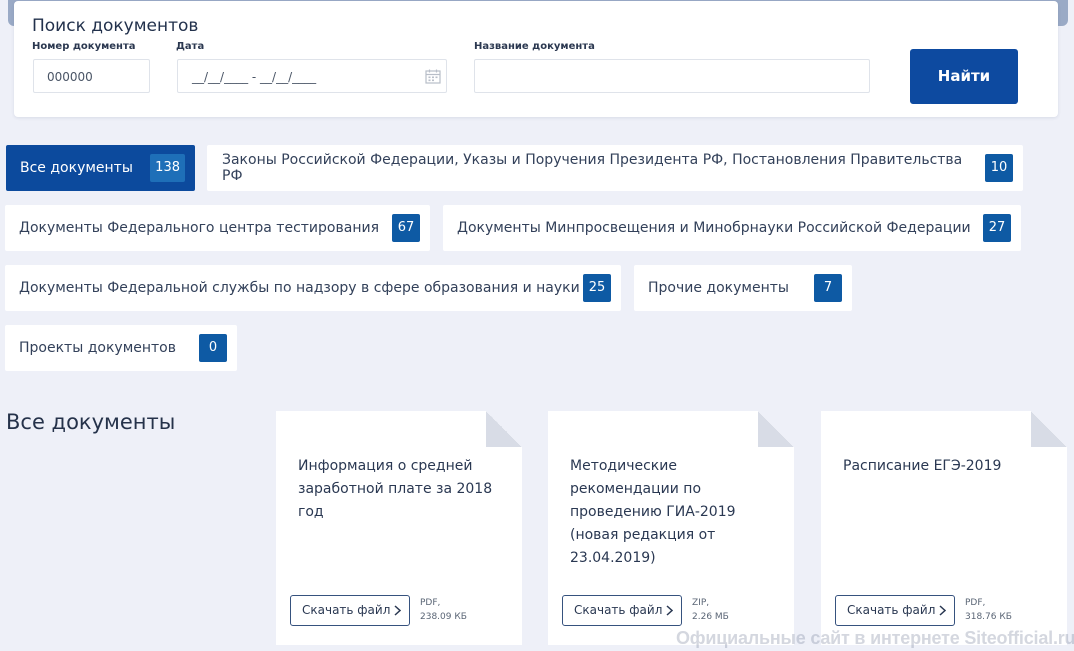 This screenshot has width=1074, height=651. I want to click on file-size: 238.09 КБ, so click(443, 617).